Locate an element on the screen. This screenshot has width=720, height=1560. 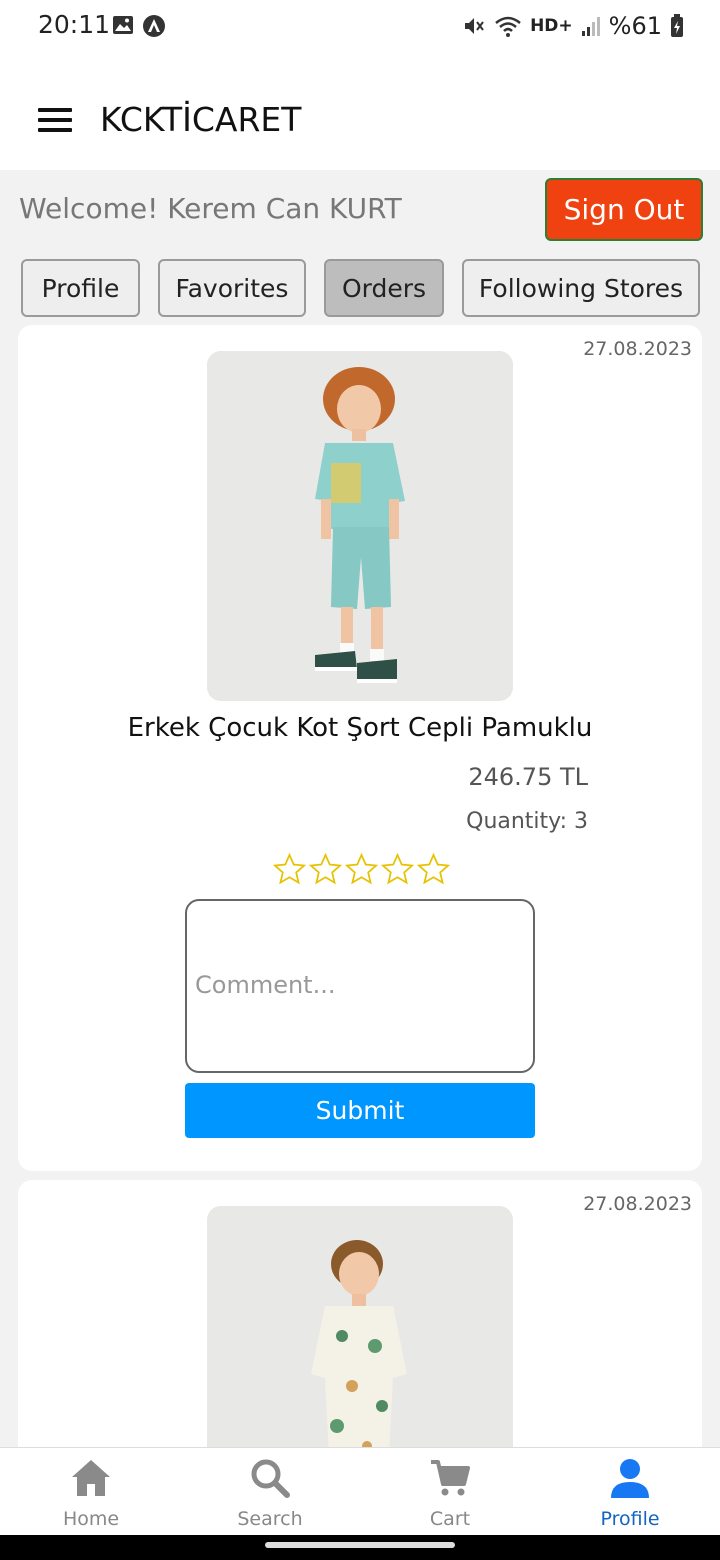
home-gesture-pill is located at coordinates (360, 1545).